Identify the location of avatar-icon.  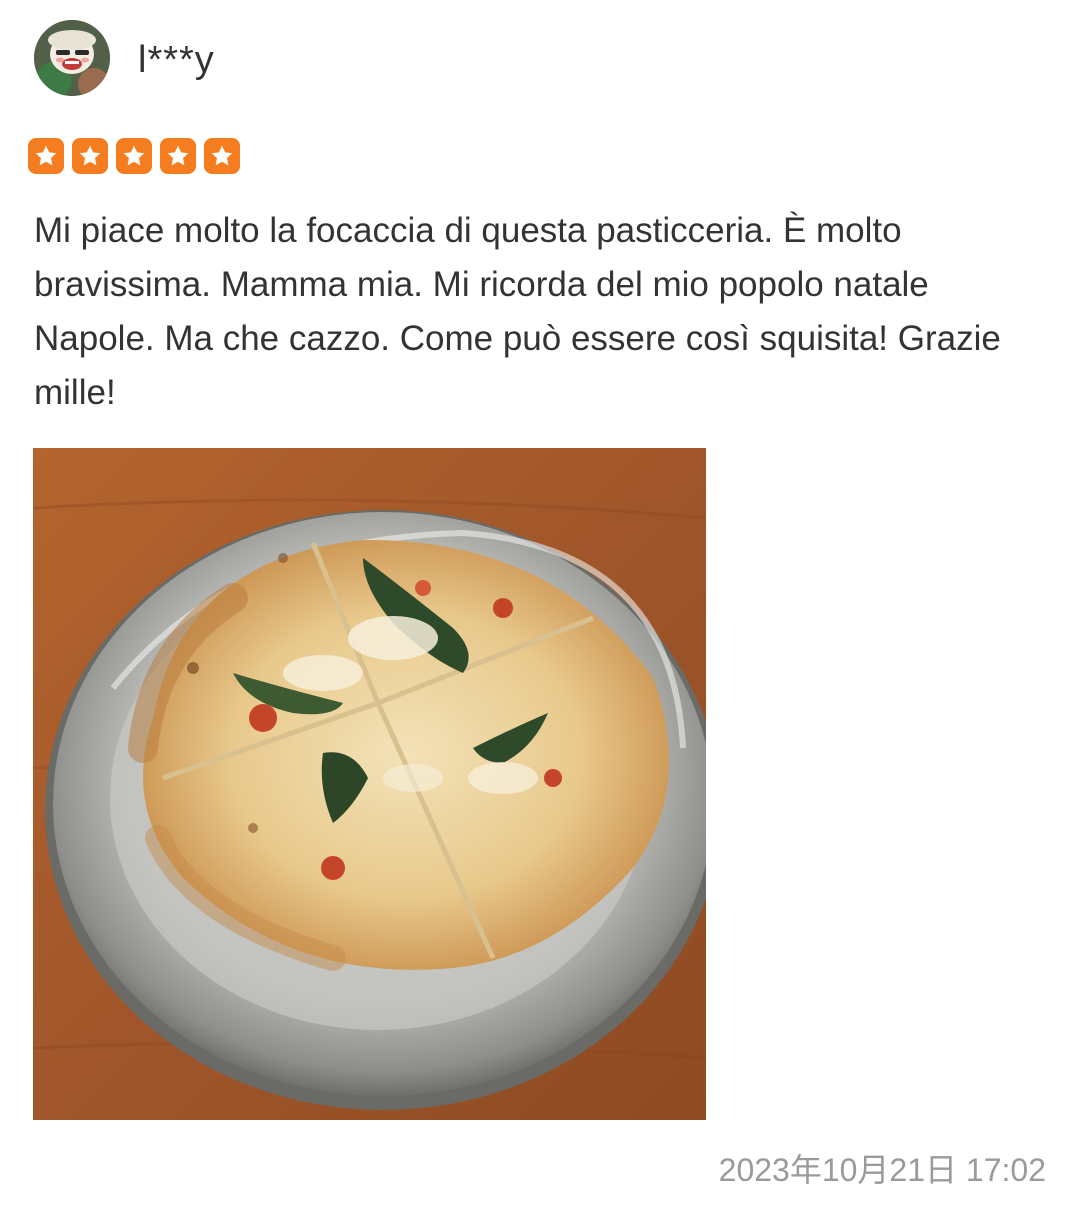
(72, 58).